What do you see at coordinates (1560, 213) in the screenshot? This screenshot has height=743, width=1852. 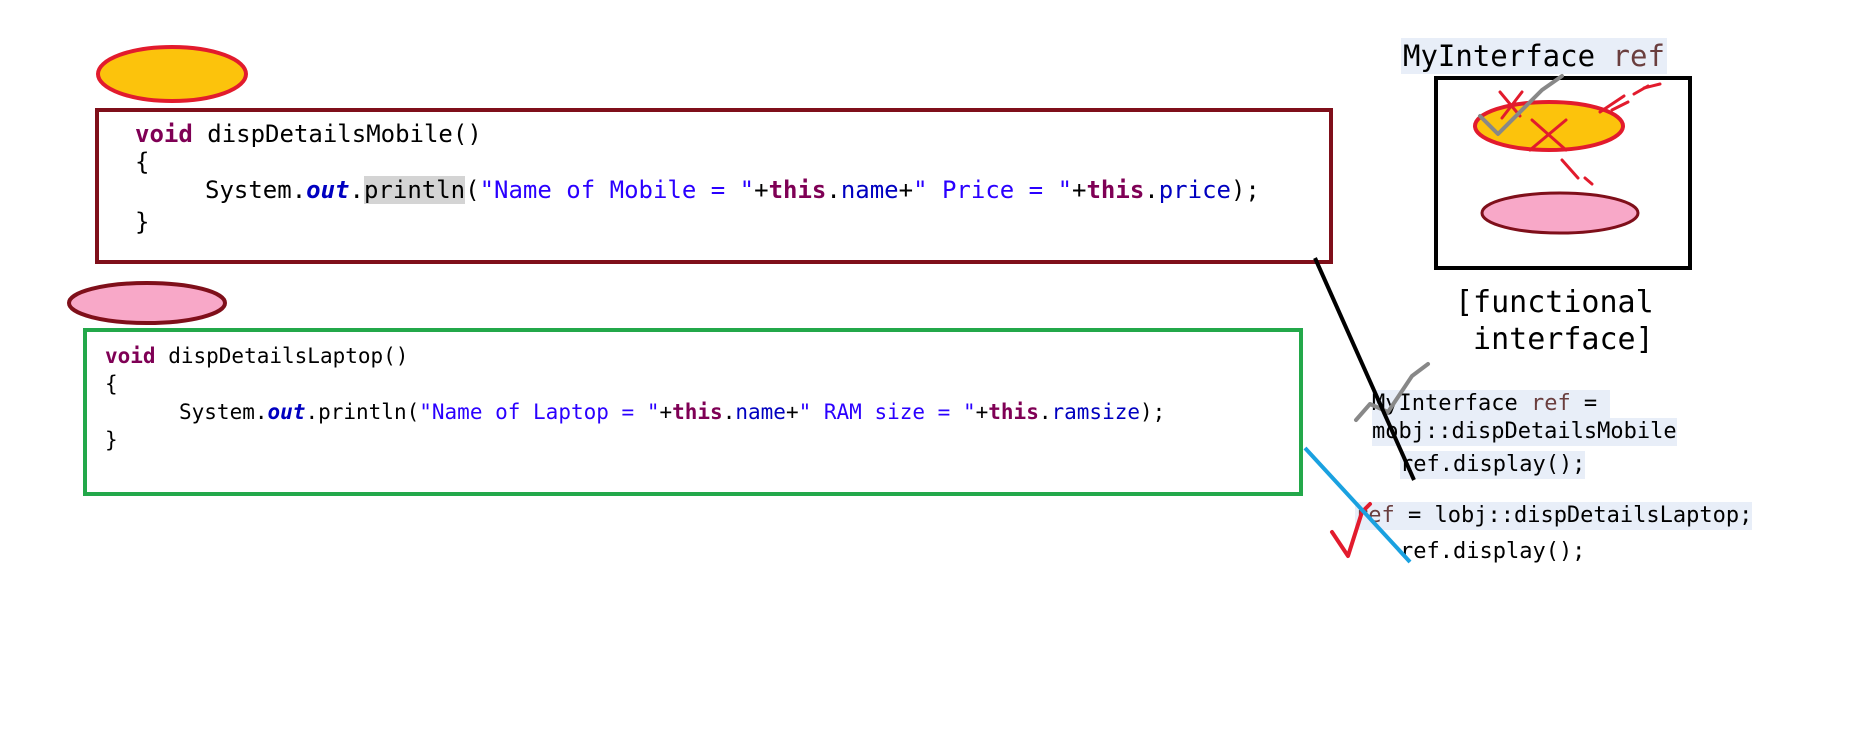 I see `interface-pink-ellipse` at bounding box center [1560, 213].